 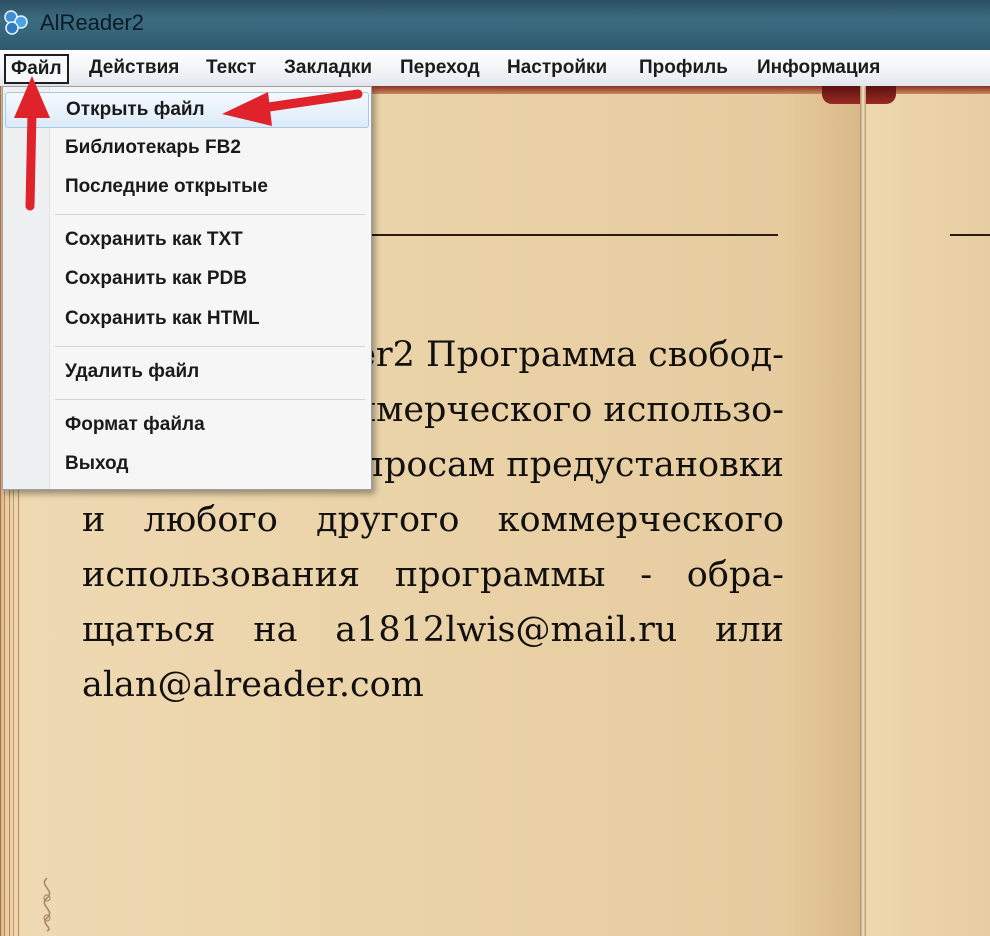 What do you see at coordinates (683, 68) in the screenshot?
I see `menu-profile: Профиль` at bounding box center [683, 68].